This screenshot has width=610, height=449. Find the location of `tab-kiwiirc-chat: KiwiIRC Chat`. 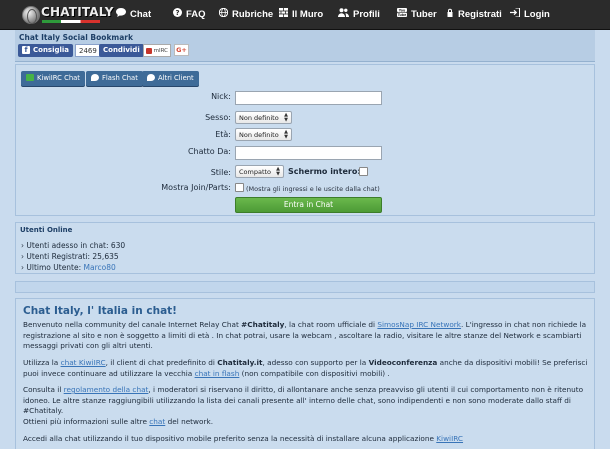

tab-kiwiirc-chat: KiwiIRC Chat is located at coordinates (53, 78).